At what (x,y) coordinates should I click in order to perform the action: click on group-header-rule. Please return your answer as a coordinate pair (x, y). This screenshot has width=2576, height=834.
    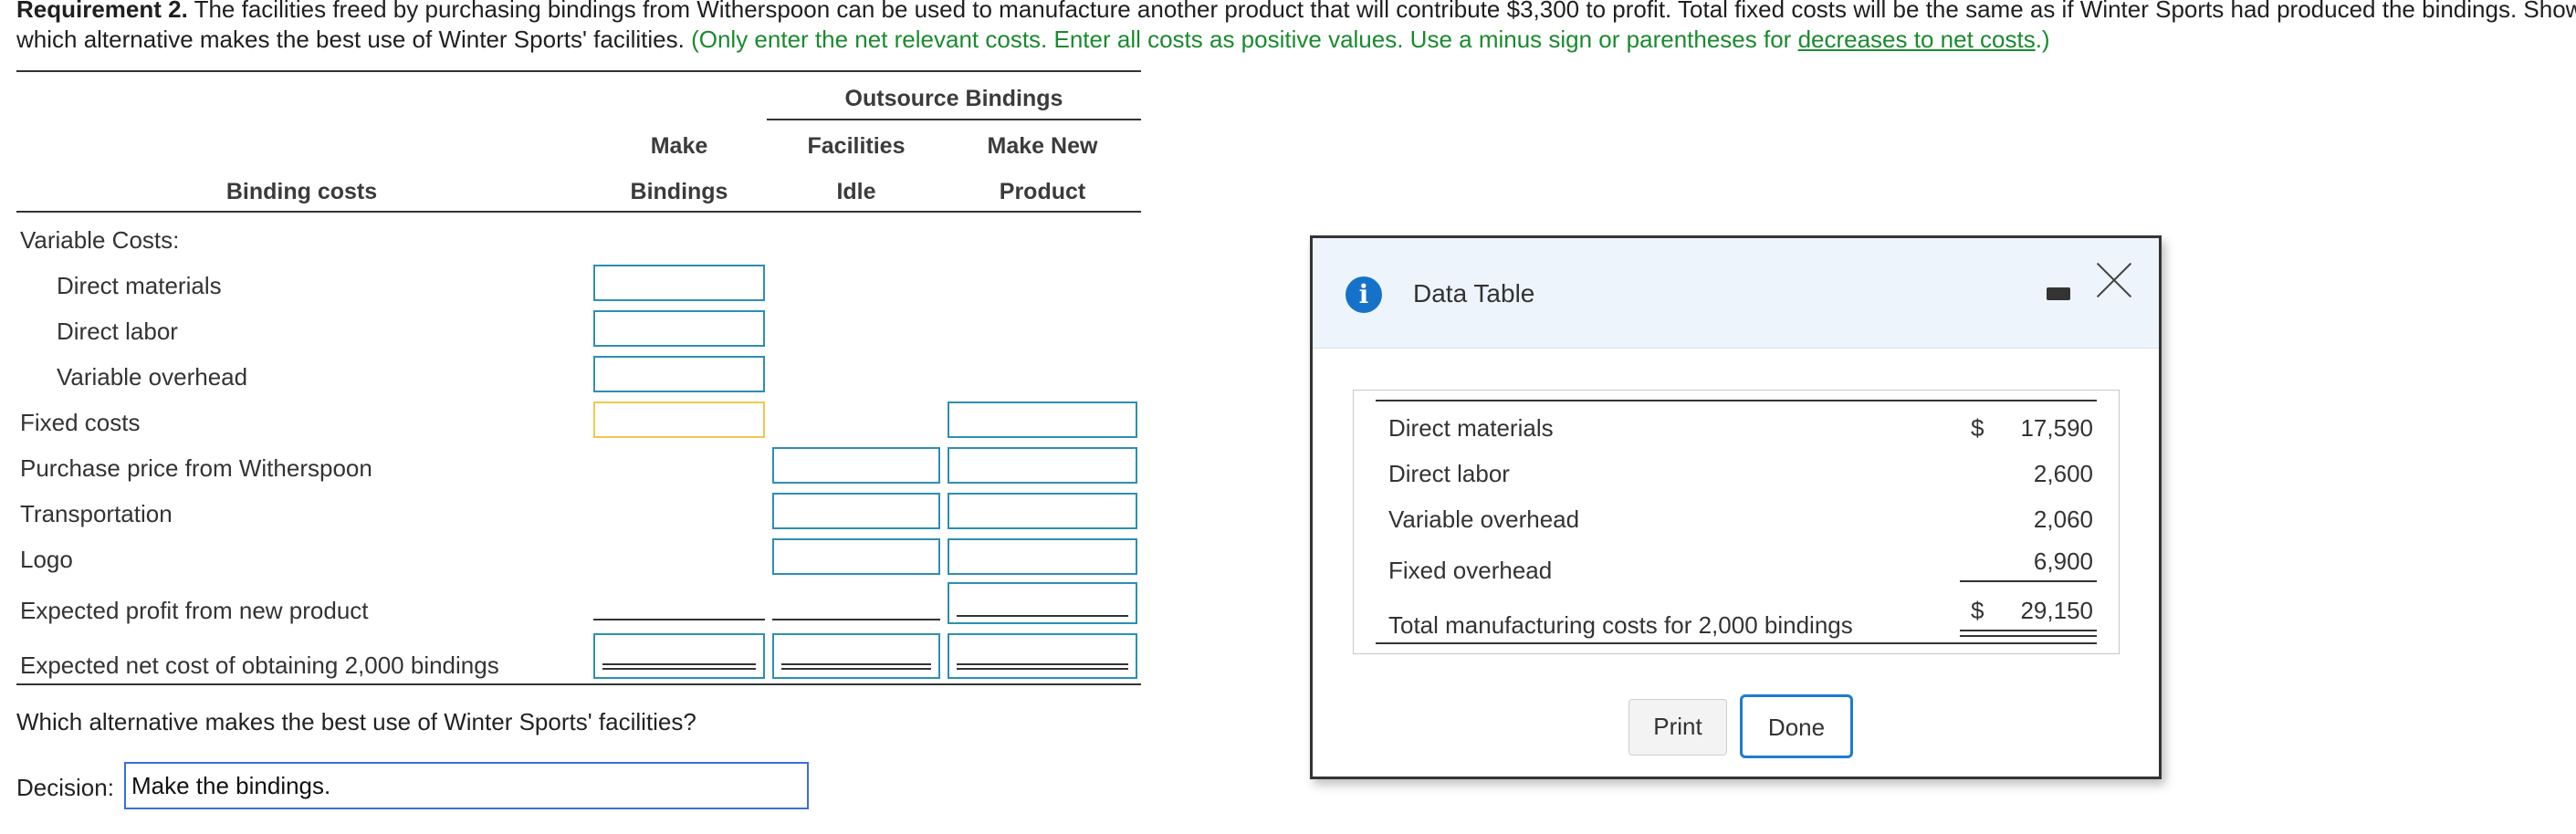
    Looking at the image, I should click on (954, 119).